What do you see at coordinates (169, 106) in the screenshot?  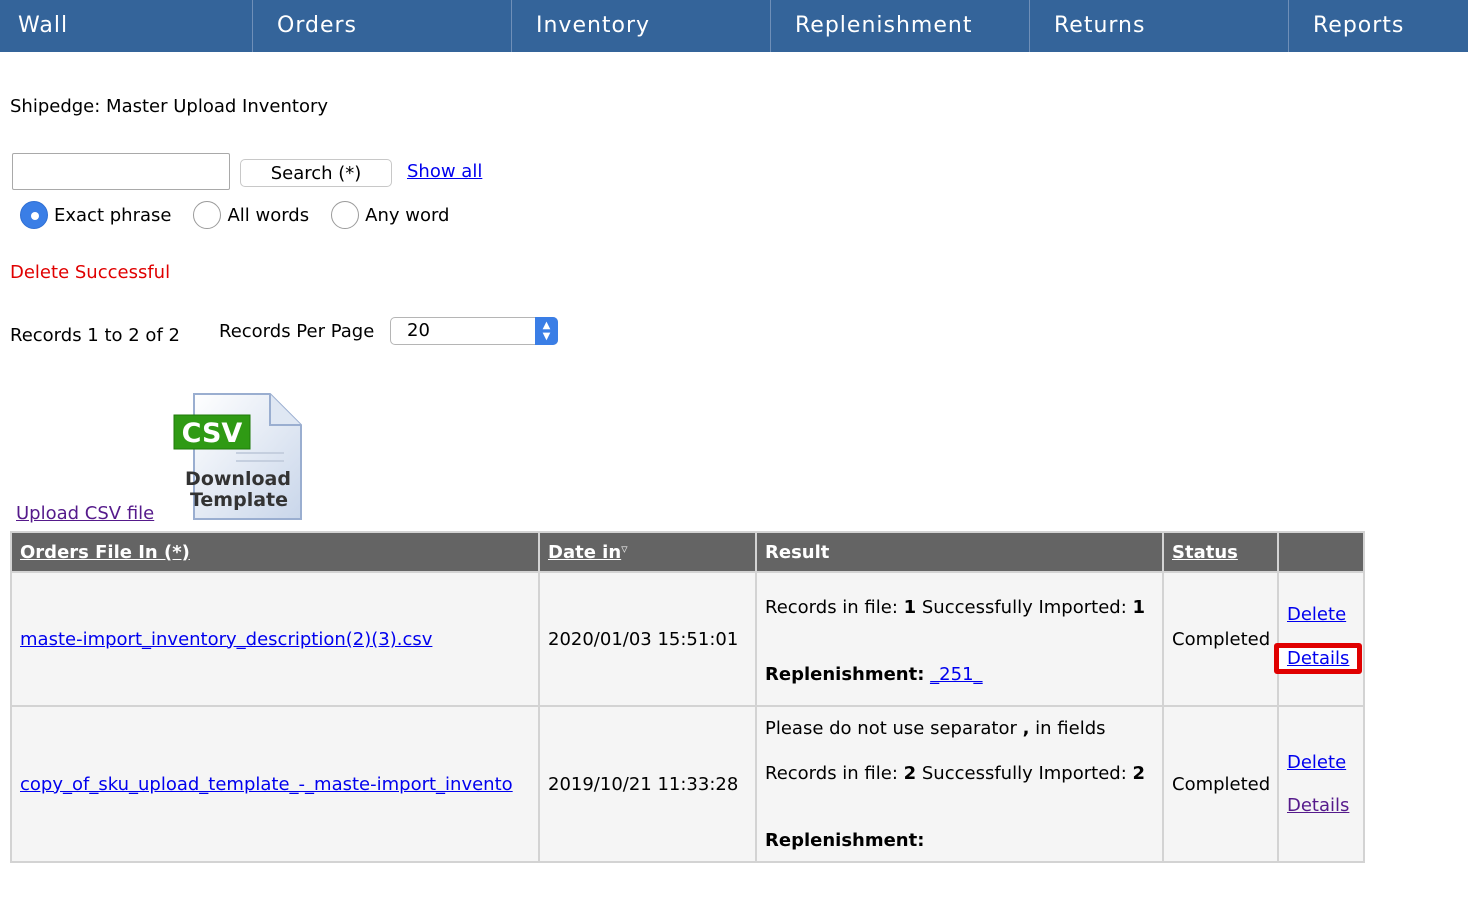 I see `page-title: Shipedge: Master Upload Inventory` at bounding box center [169, 106].